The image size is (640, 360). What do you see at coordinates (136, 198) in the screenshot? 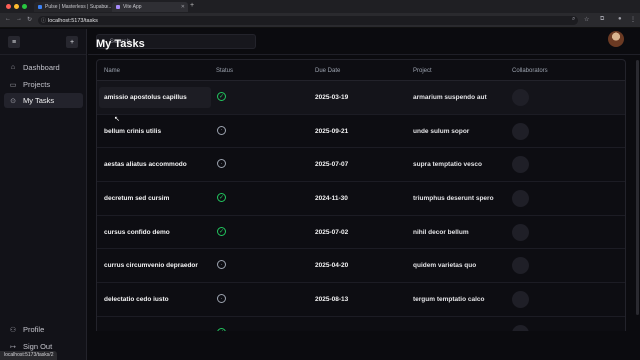
I see `task-name: decretum sed cursim` at bounding box center [136, 198].